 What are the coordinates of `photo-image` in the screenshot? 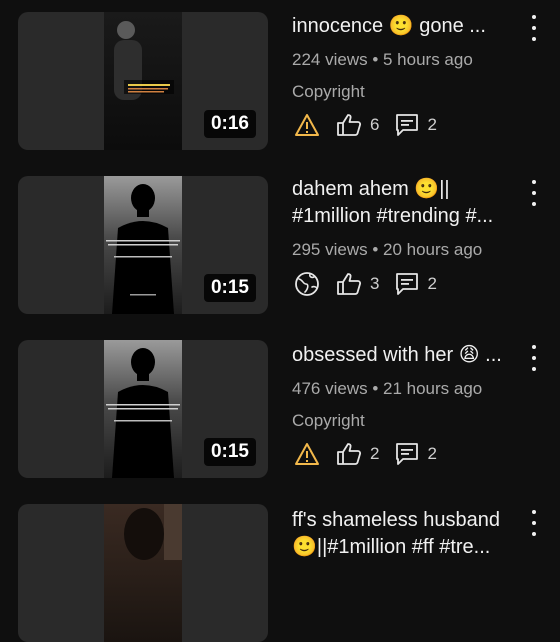 It's located at (153, 532).